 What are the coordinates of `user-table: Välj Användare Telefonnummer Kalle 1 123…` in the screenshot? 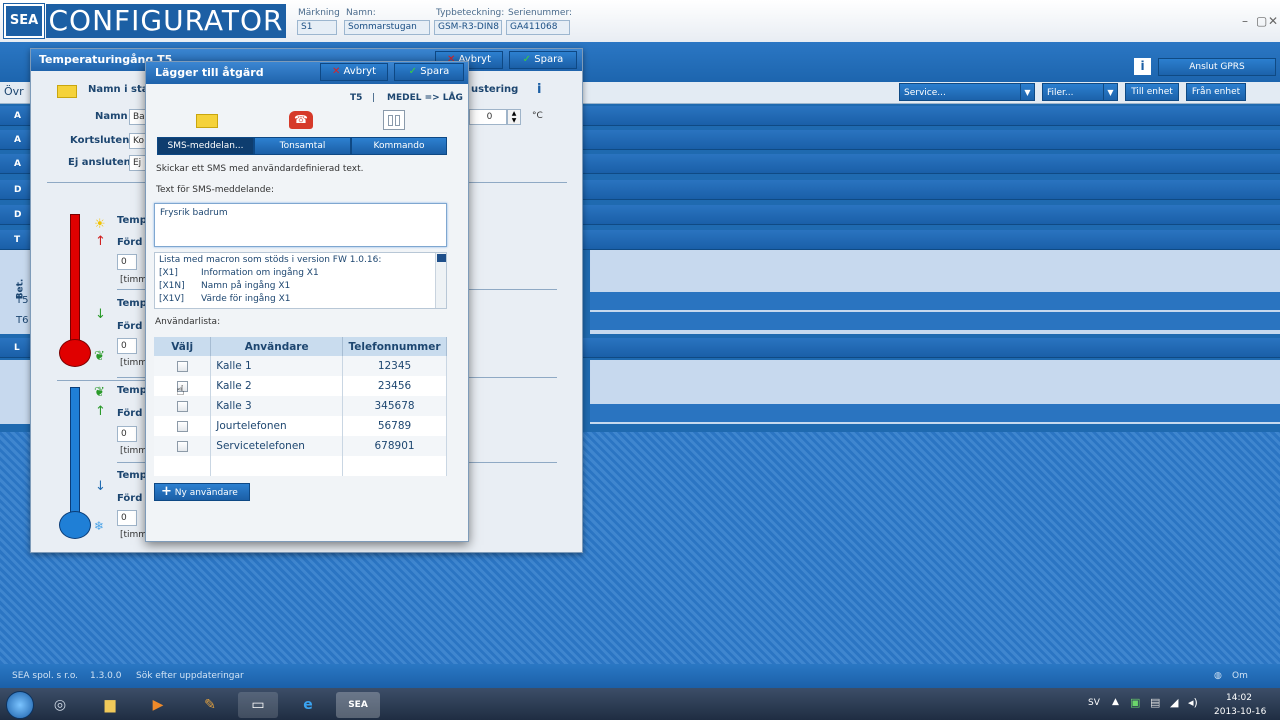 It's located at (300, 406).